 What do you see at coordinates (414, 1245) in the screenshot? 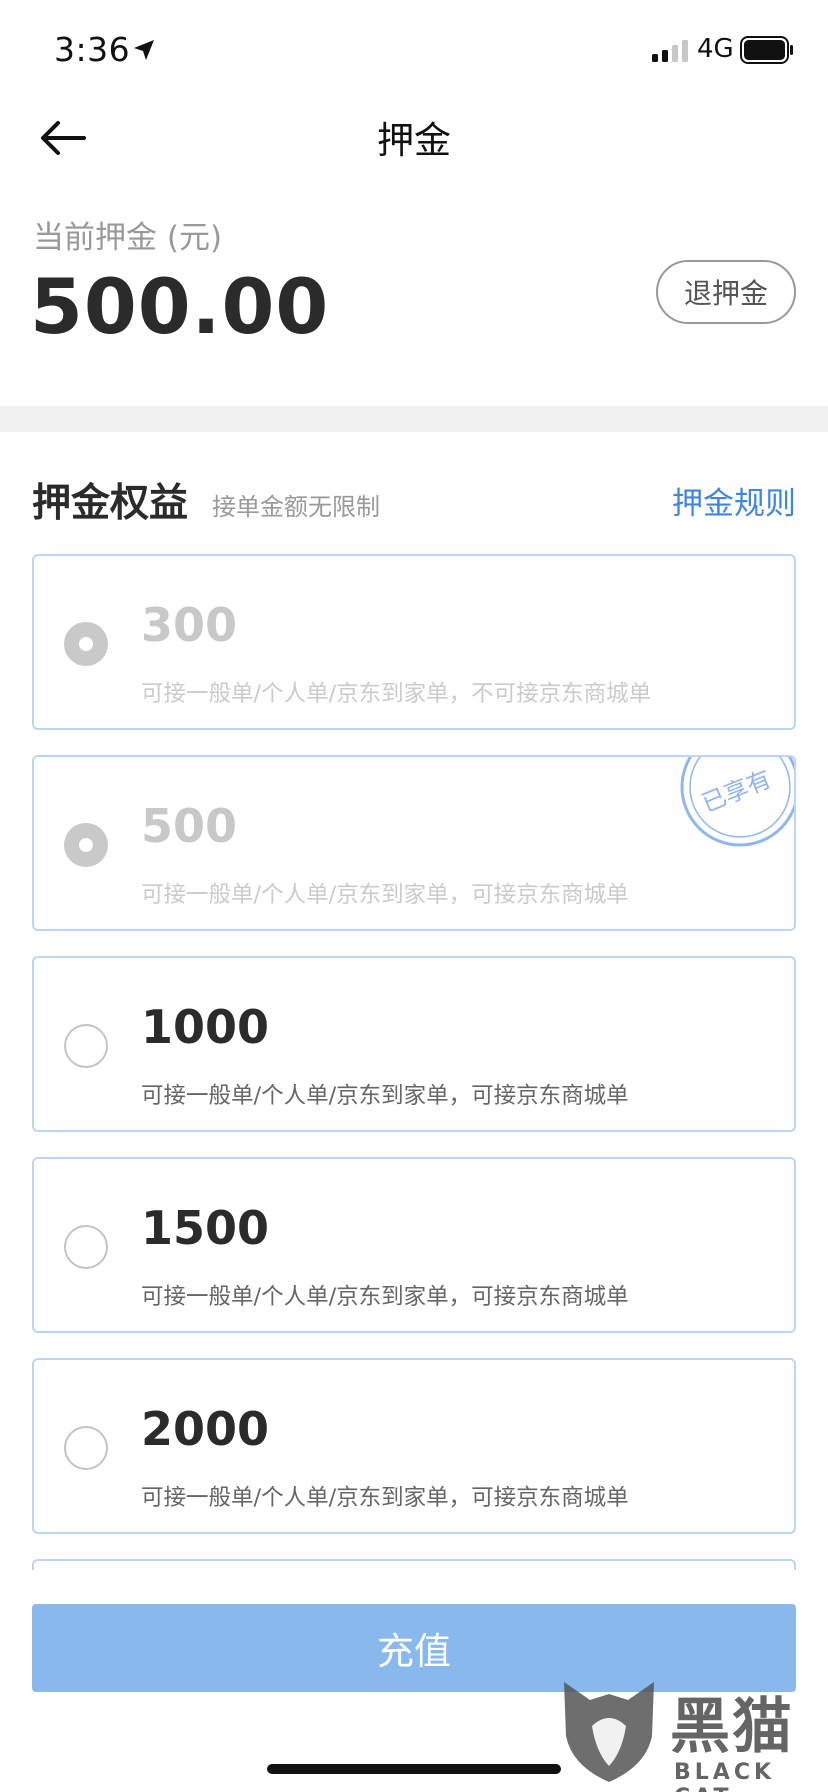
I see `deposit-option-1500: 1500 可接一般单/个人单/京东到家单，可接京东商城单` at bounding box center [414, 1245].